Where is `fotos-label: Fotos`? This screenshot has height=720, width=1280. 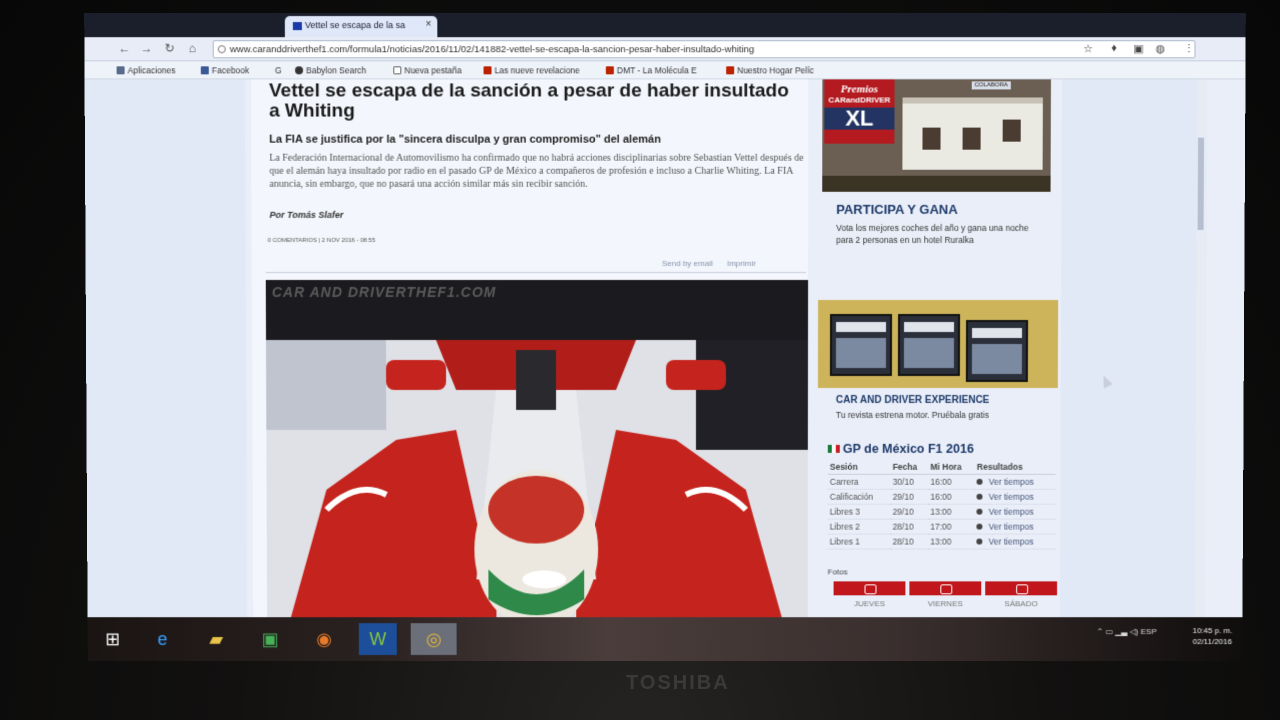
fotos-label: Fotos is located at coordinates (837, 572).